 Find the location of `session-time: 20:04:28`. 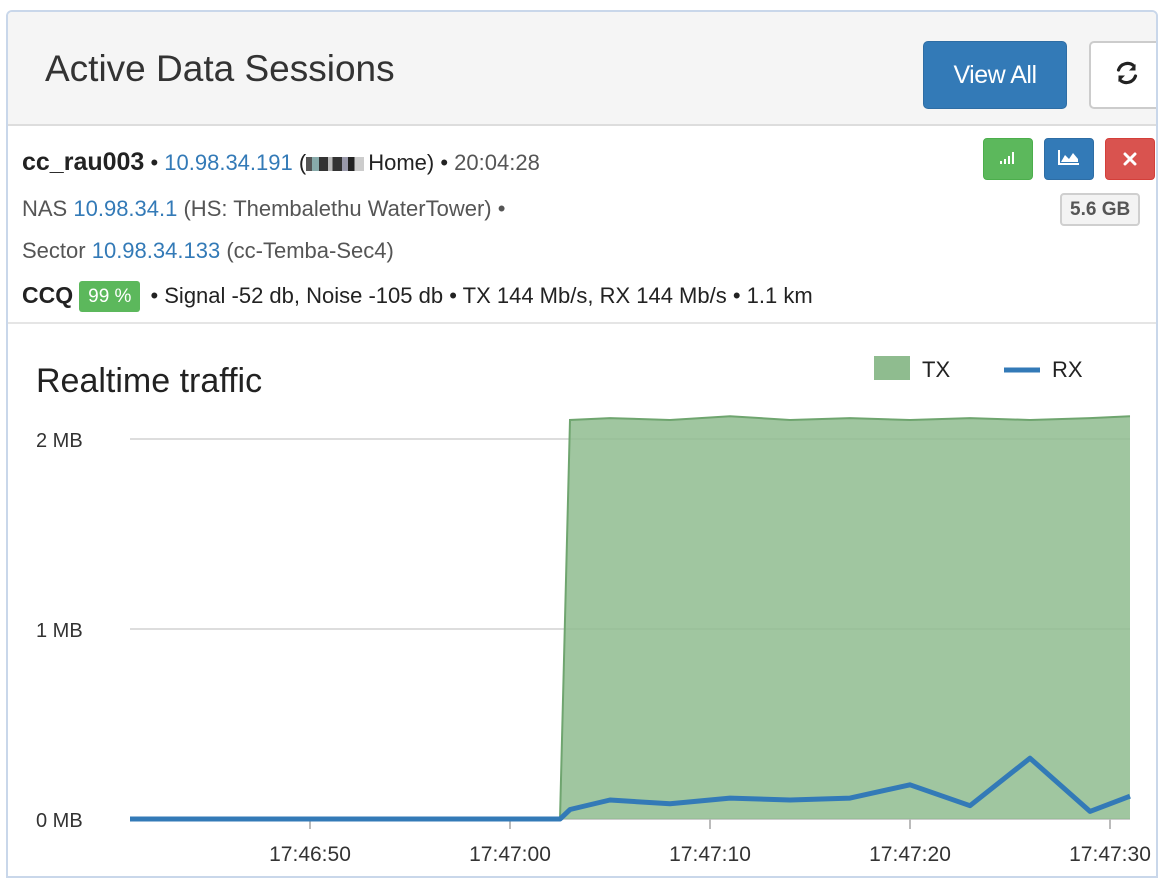

session-time: 20:04:28 is located at coordinates (497, 162).